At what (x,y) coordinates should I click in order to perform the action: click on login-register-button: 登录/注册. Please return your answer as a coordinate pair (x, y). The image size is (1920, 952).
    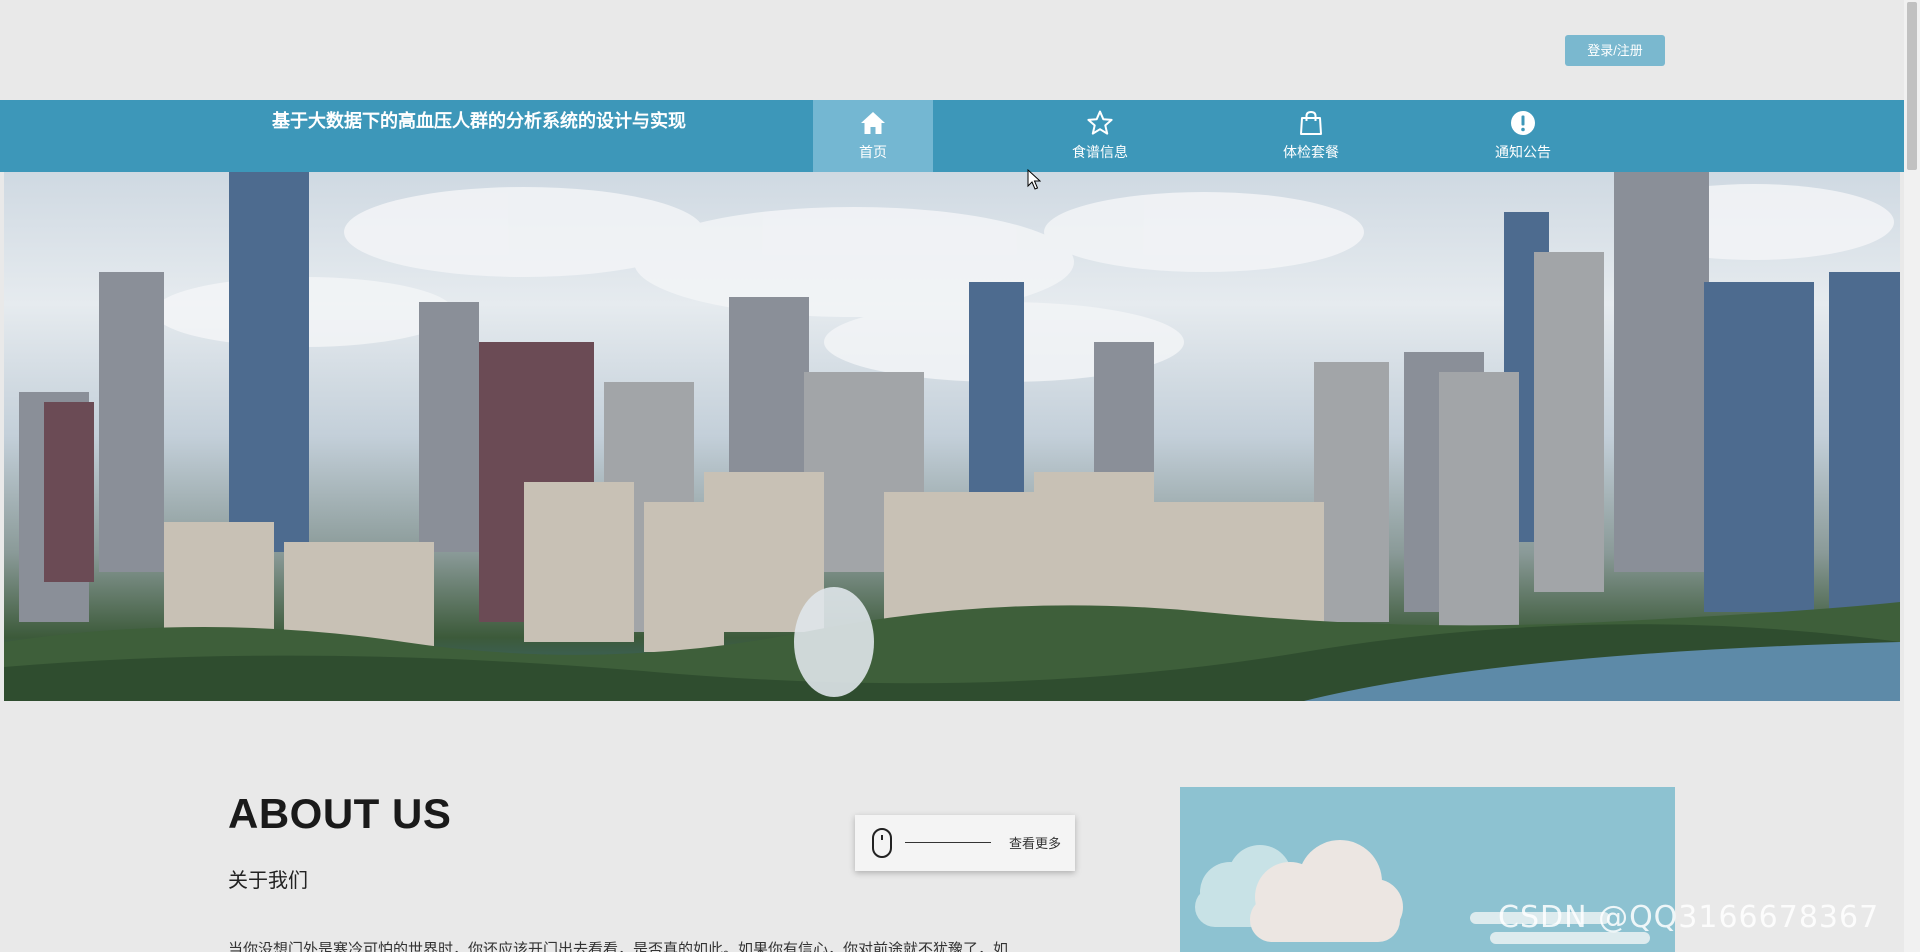
    Looking at the image, I should click on (1615, 50).